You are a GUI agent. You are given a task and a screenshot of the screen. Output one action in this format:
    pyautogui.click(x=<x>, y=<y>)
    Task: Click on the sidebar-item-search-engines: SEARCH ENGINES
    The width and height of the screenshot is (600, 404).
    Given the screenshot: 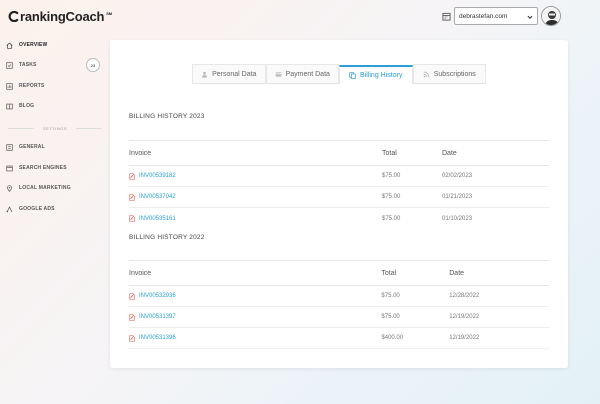 What is the action you would take?
    pyautogui.click(x=56, y=168)
    